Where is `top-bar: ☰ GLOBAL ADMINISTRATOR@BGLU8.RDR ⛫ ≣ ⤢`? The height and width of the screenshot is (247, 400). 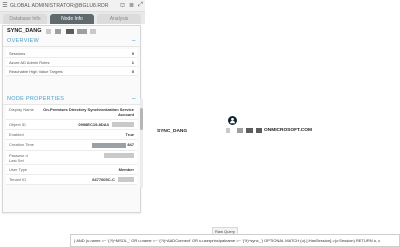
top-bar: ☰ GLOBAL ADMINISTRATOR@BGLU8.RDR ⛫ ≣ ⤢ is located at coordinates (72, 6).